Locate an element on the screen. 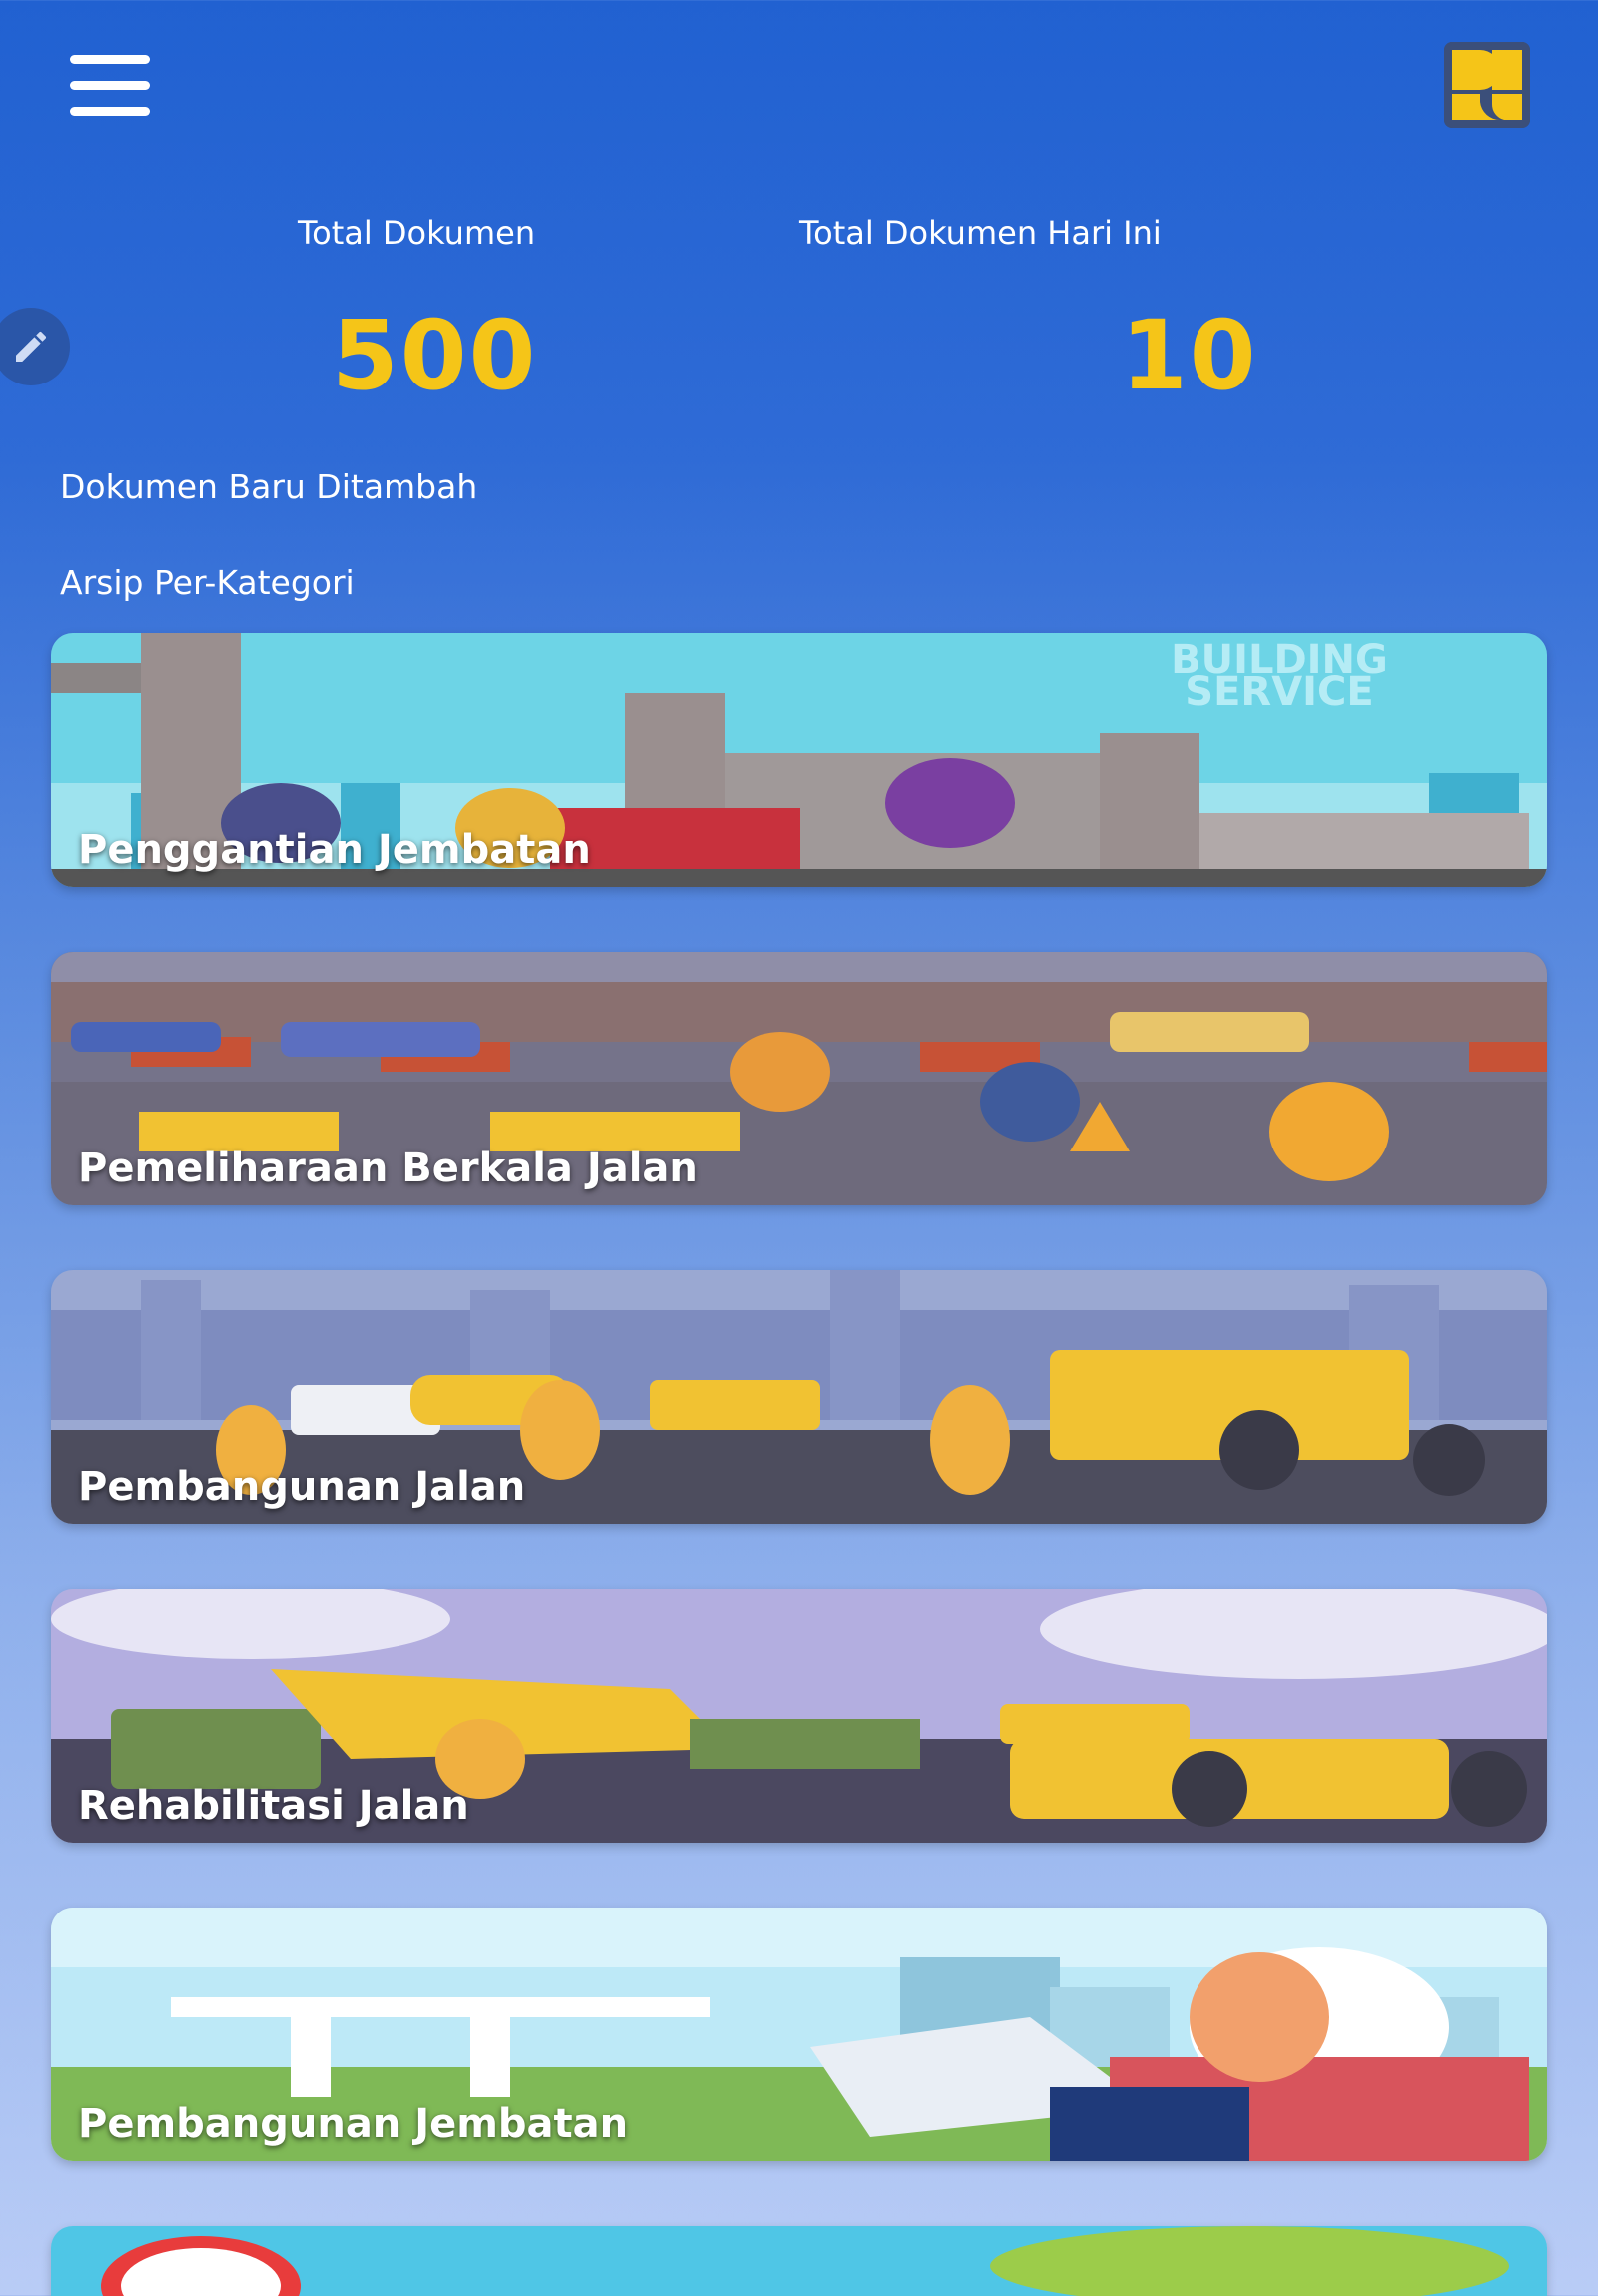 The image size is (1598, 2296). new-documents-heading: Dokumen Baru Ditambah is located at coordinates (269, 486).